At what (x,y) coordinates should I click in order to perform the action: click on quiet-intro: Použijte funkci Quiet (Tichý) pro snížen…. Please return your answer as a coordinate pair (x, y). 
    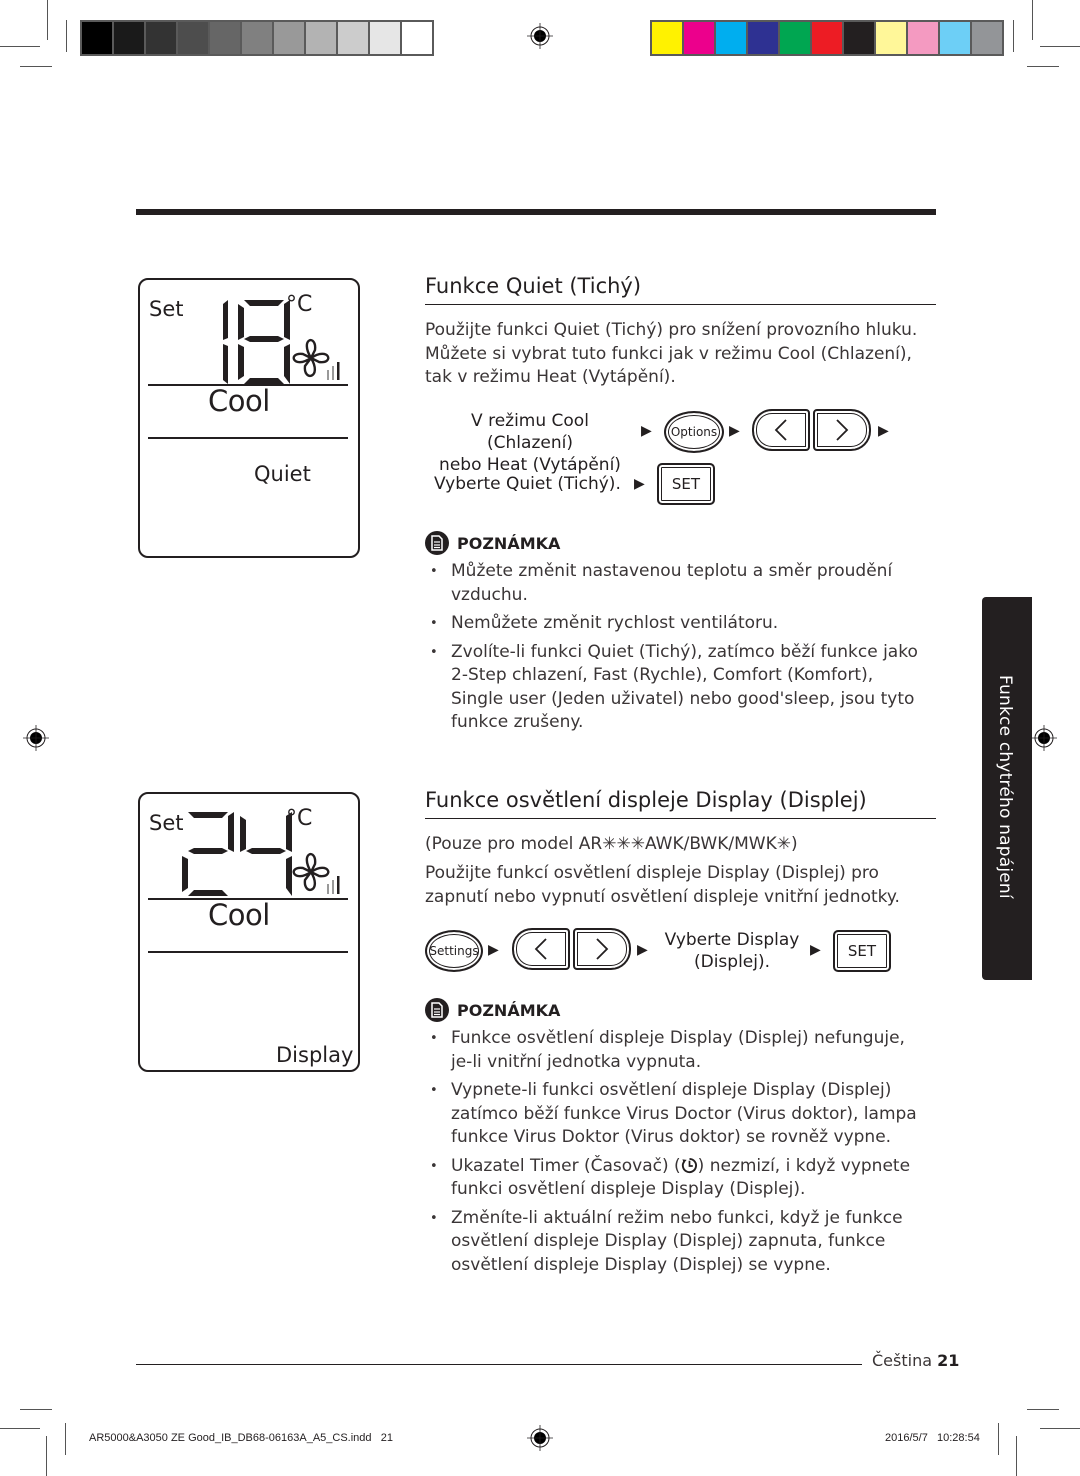
    Looking at the image, I should click on (671, 353).